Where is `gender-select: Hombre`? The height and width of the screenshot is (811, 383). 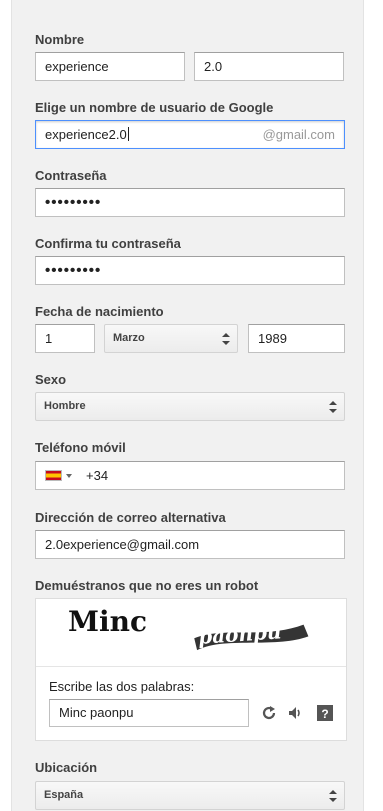 gender-select: Hombre is located at coordinates (190, 406).